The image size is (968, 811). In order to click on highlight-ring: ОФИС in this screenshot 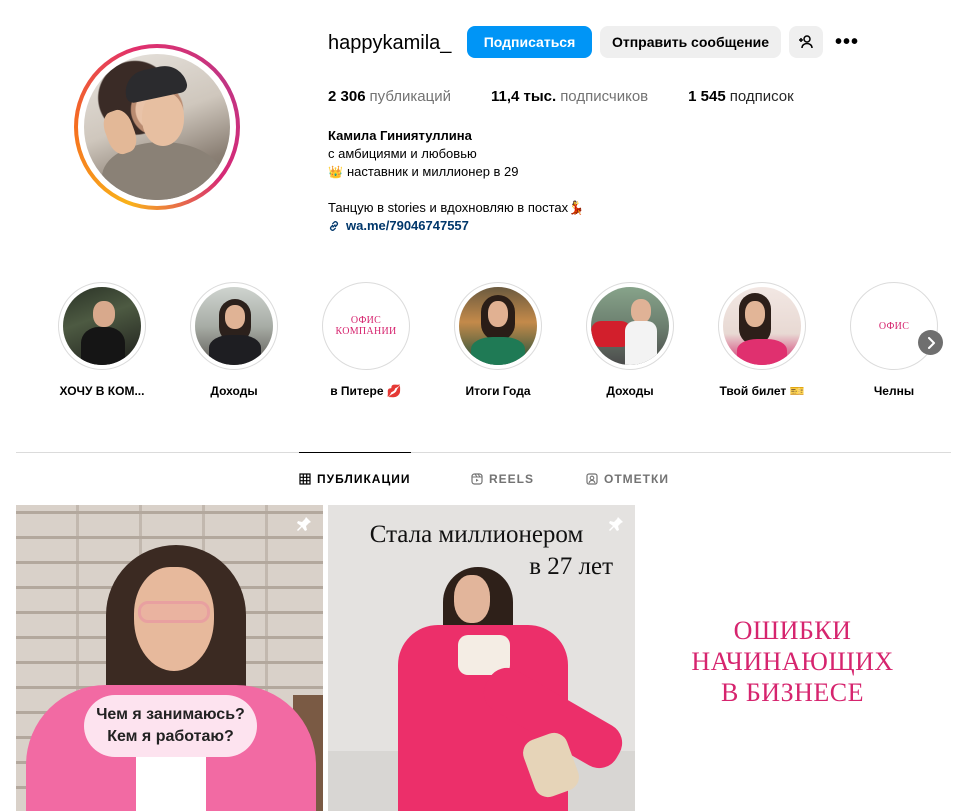, I will do `click(894, 326)`.